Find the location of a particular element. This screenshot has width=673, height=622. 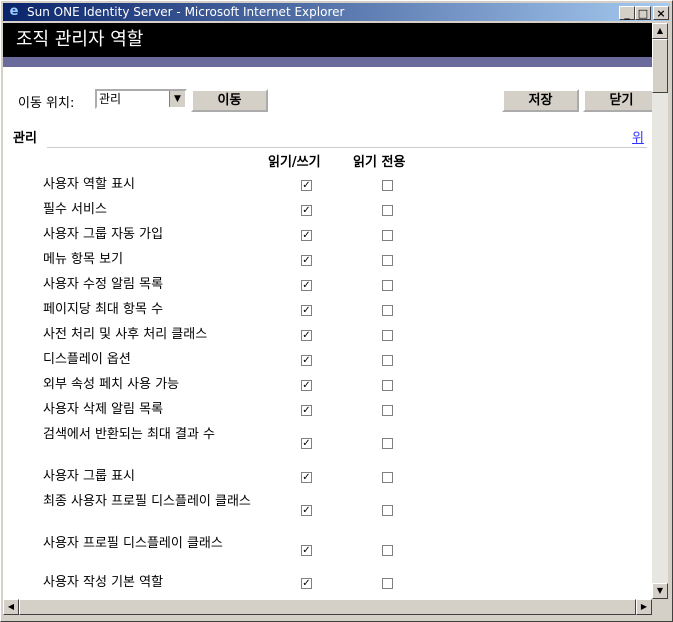

row-label: 검색에서 반환되는 최대 결과 수 is located at coordinates (129, 434).